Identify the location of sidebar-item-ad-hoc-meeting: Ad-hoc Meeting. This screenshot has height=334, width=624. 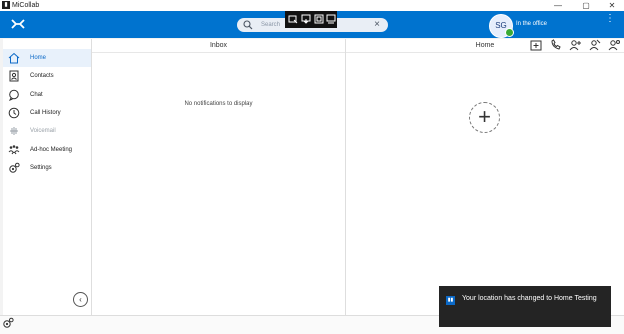
(47, 150).